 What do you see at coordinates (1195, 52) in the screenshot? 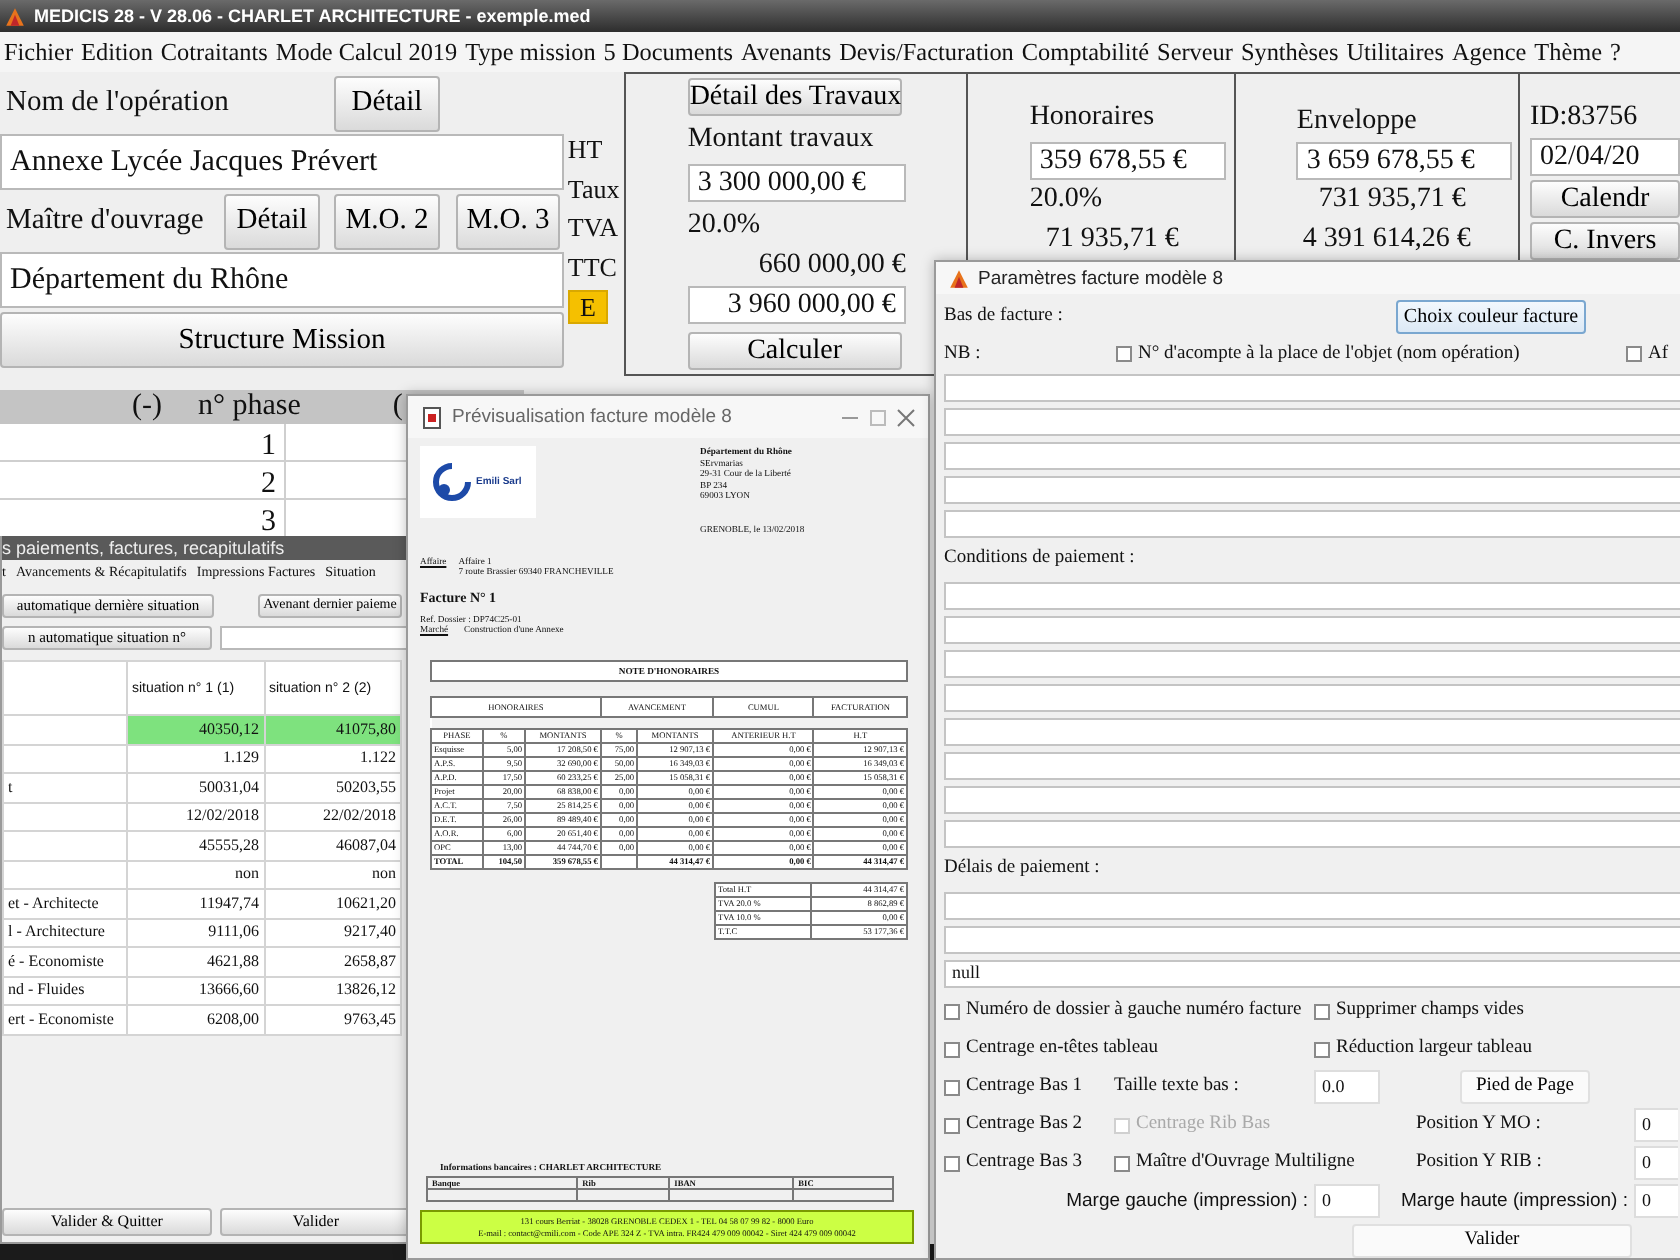
I see `menu-item: Serveur` at bounding box center [1195, 52].